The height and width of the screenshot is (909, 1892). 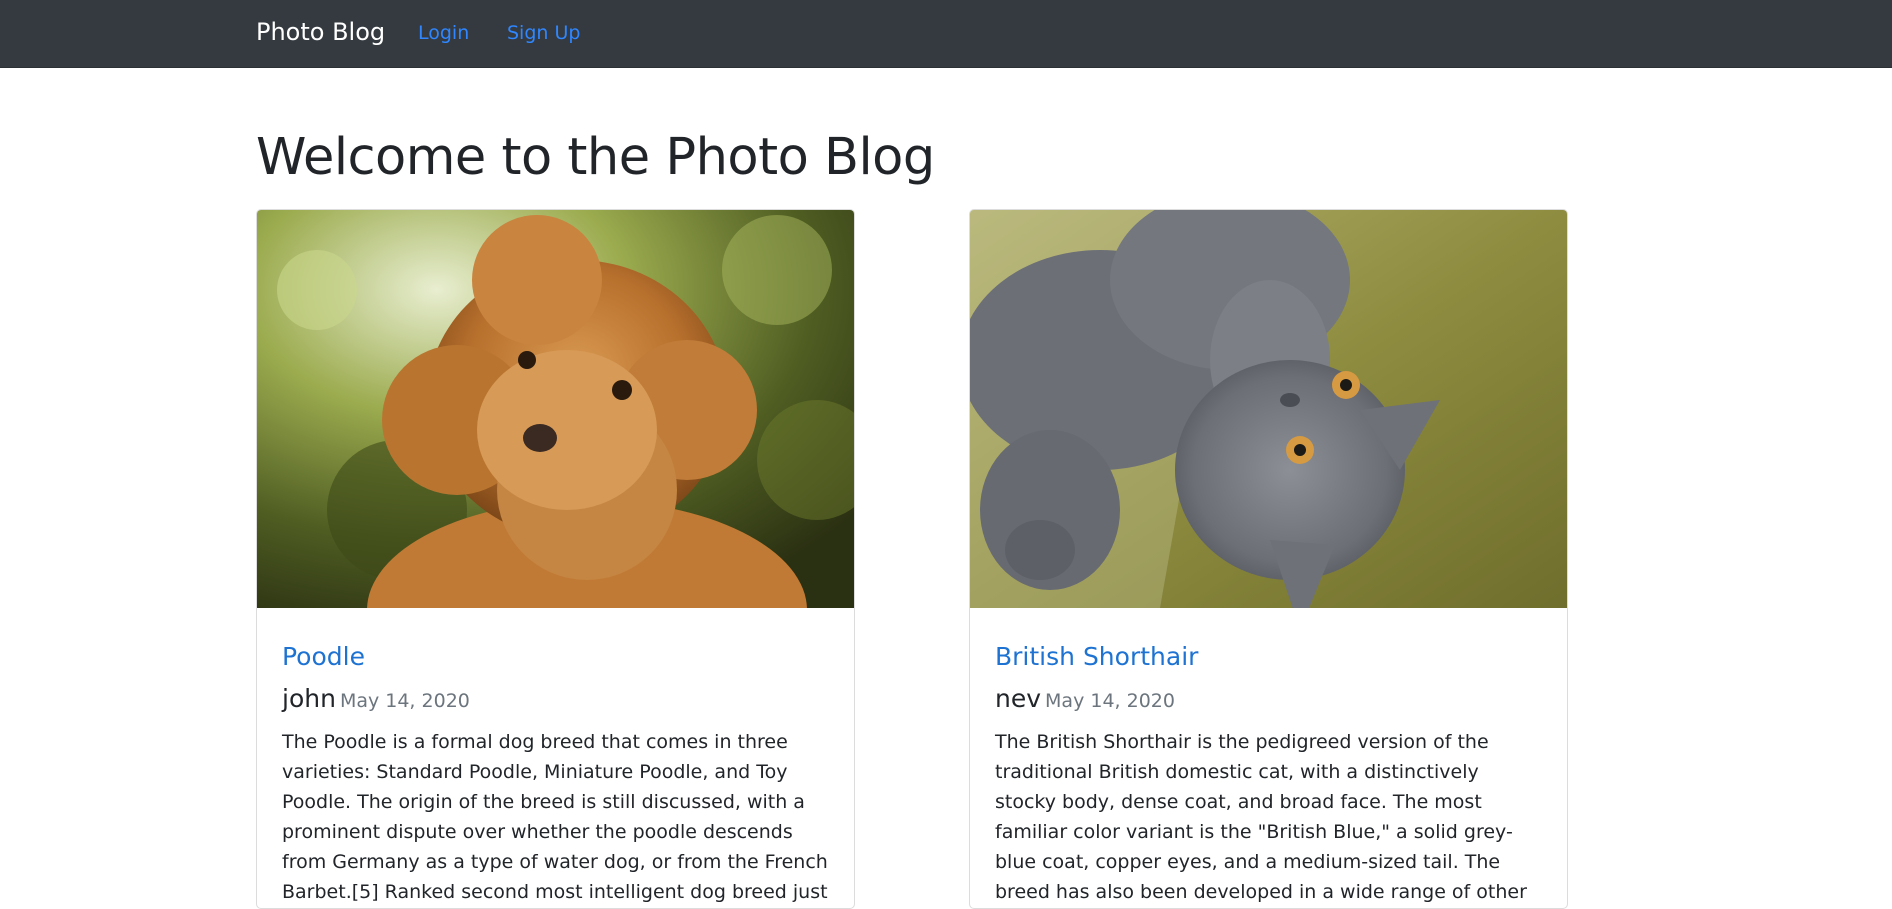 I want to click on sign-up-link: Sign Up, so click(x=543, y=33).